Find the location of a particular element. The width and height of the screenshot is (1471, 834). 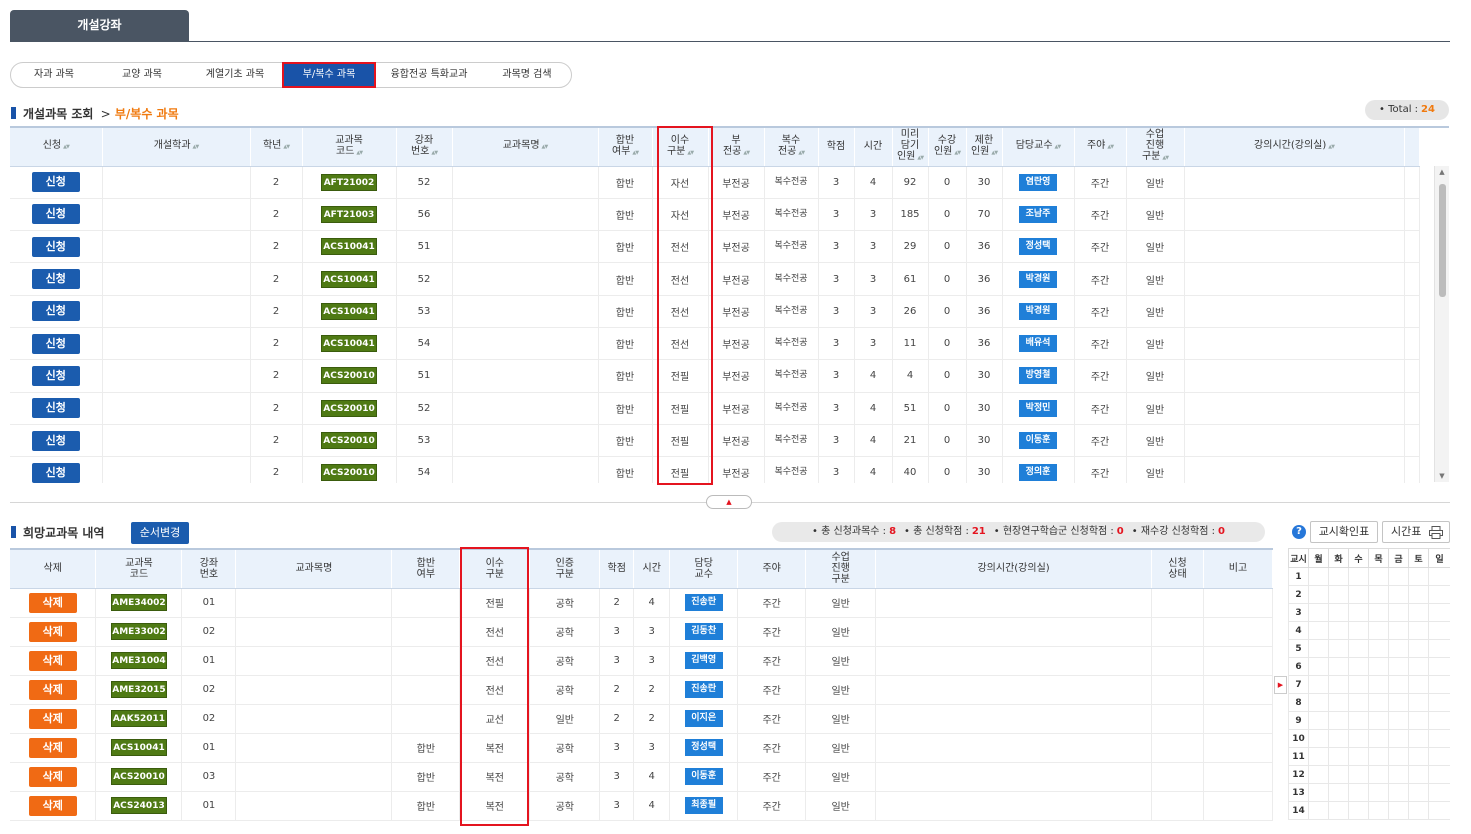

tab-6: 과목명 검색 is located at coordinates (527, 75).